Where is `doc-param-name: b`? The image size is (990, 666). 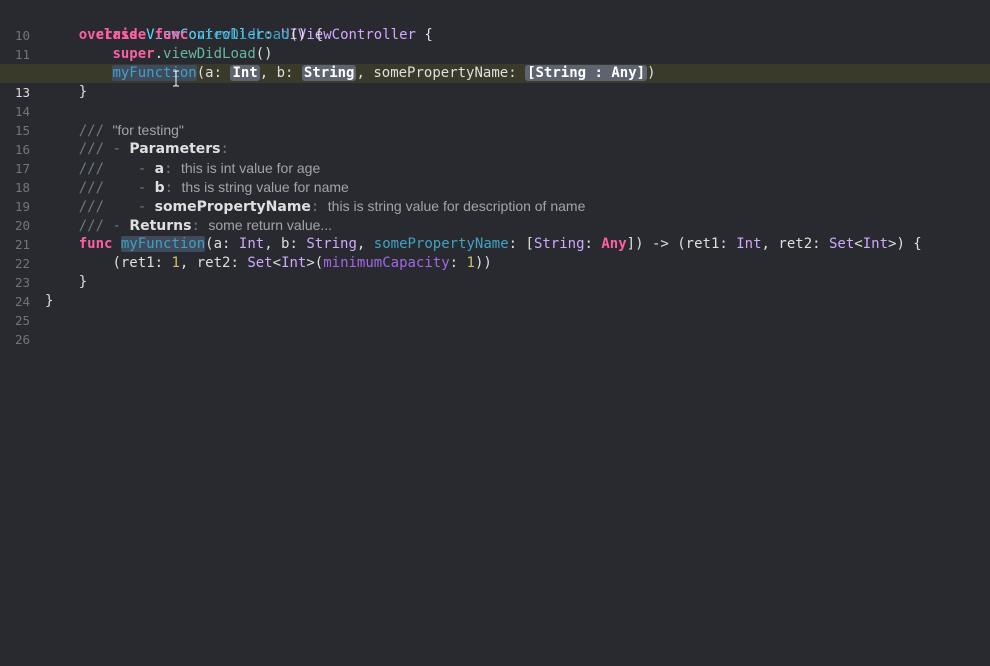
doc-param-name: b is located at coordinates (159, 188).